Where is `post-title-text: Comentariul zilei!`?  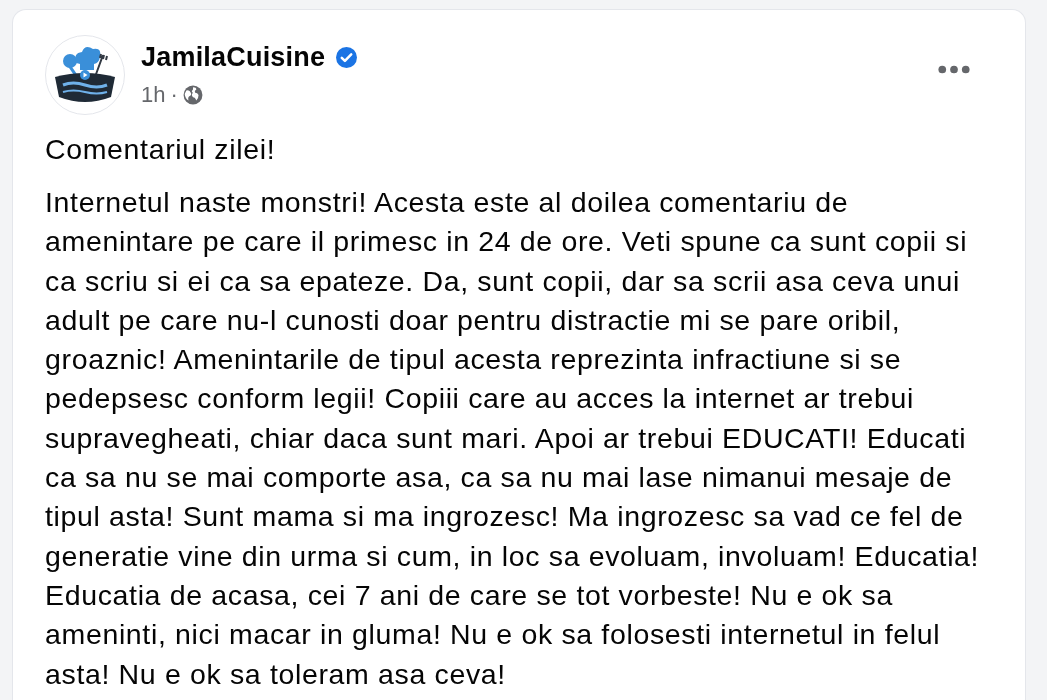
post-title-text: Comentariul zilei! is located at coordinates (161, 149).